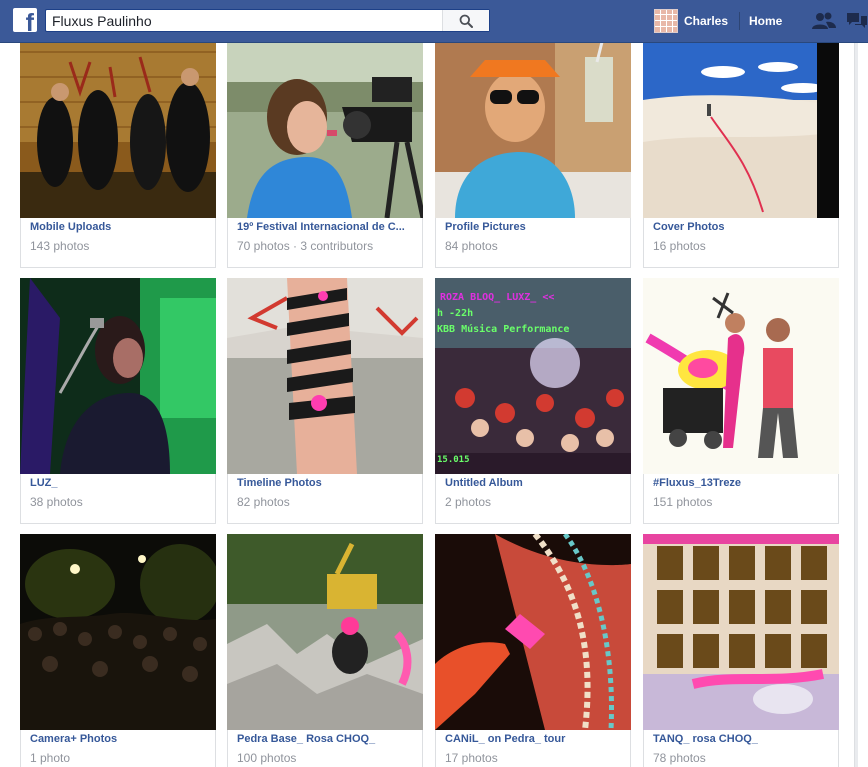 The width and height of the screenshot is (868, 767). I want to click on album-title: TANQ_ rosa CHOQ_, so click(741, 739).